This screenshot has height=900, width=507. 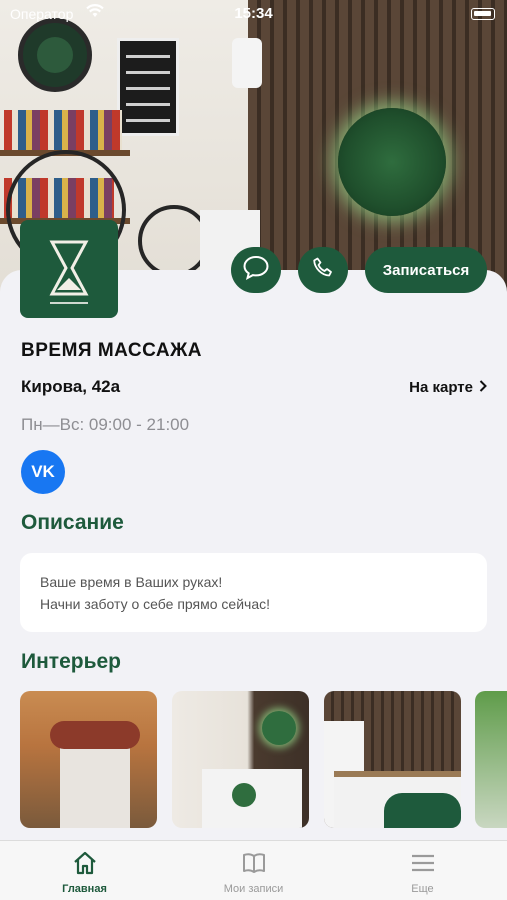 I want to click on glowing-moss-sign, so click(x=392, y=162).